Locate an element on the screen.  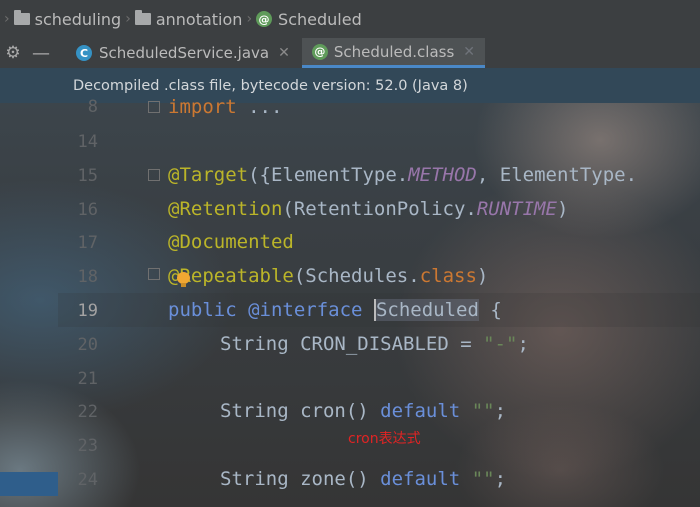
line-number: 22 is located at coordinates (87, 412).